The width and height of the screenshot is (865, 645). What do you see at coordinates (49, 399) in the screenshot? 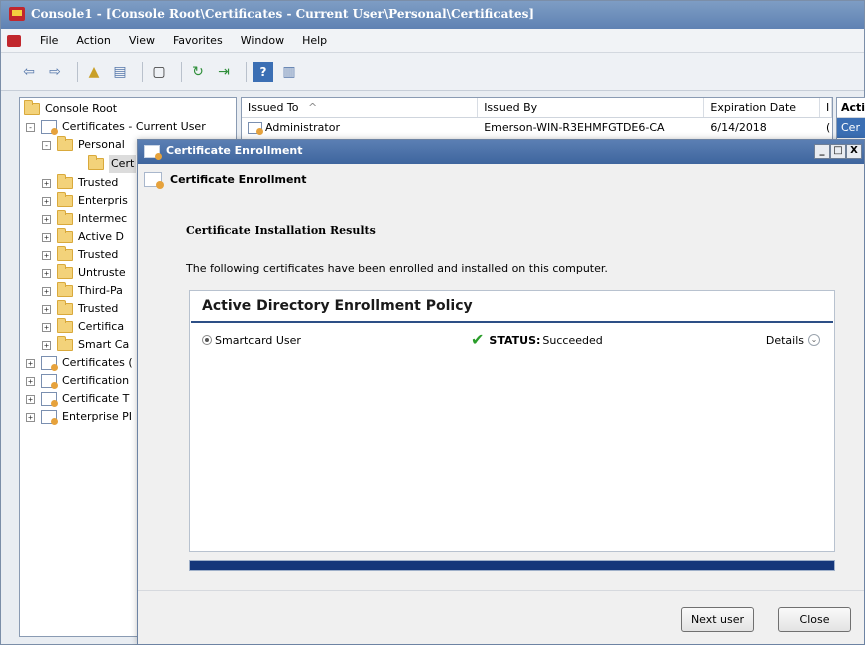
I see `certificate-templates-icon` at bounding box center [49, 399].